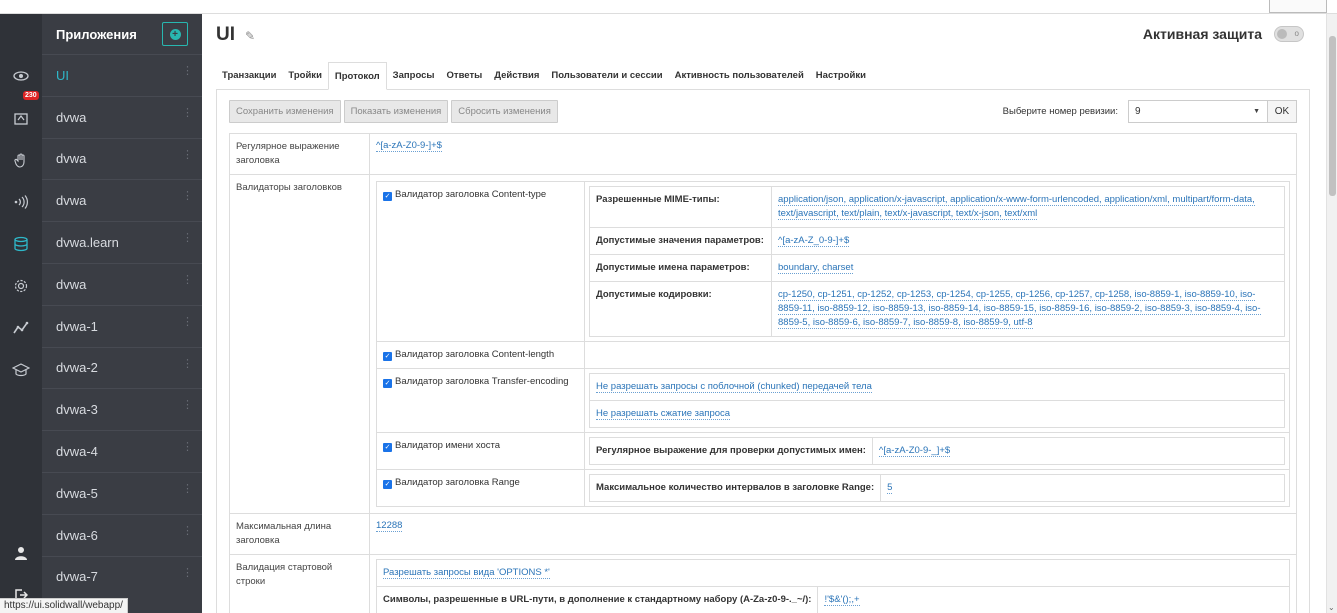  Describe the element at coordinates (663, 414) in the screenshot. I see `te-compression-link: Не разрешать сжатие запроса` at that location.